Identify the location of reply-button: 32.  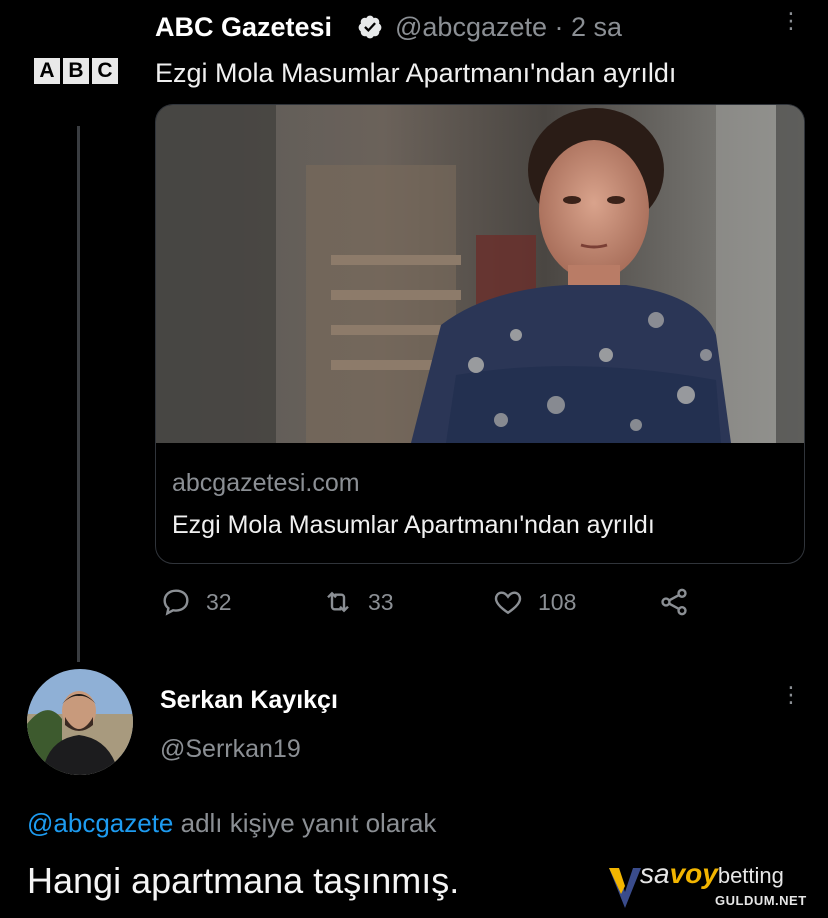
(196, 602).